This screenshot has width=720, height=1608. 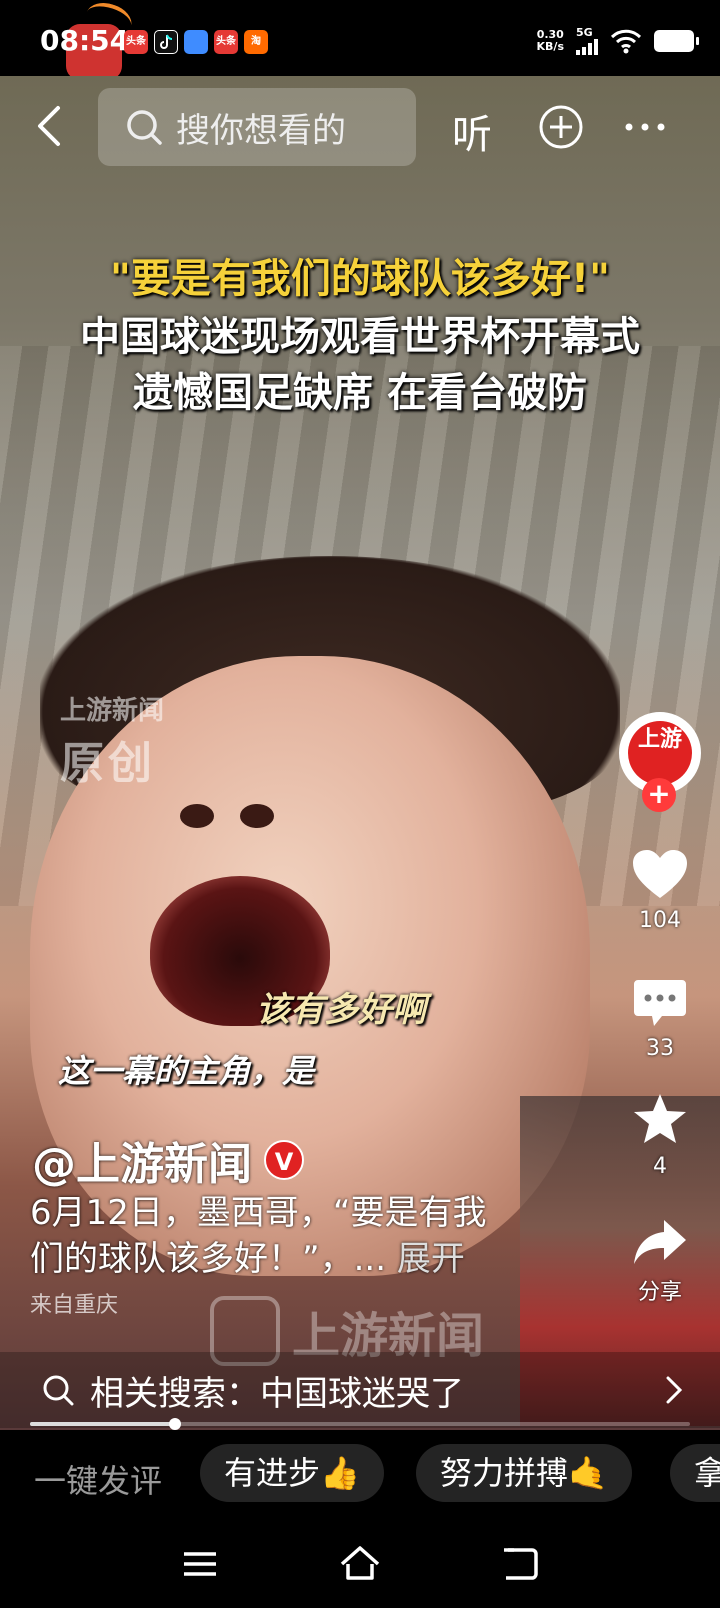 What do you see at coordinates (85, 40) in the screenshot?
I see `clock: 08:54` at bounding box center [85, 40].